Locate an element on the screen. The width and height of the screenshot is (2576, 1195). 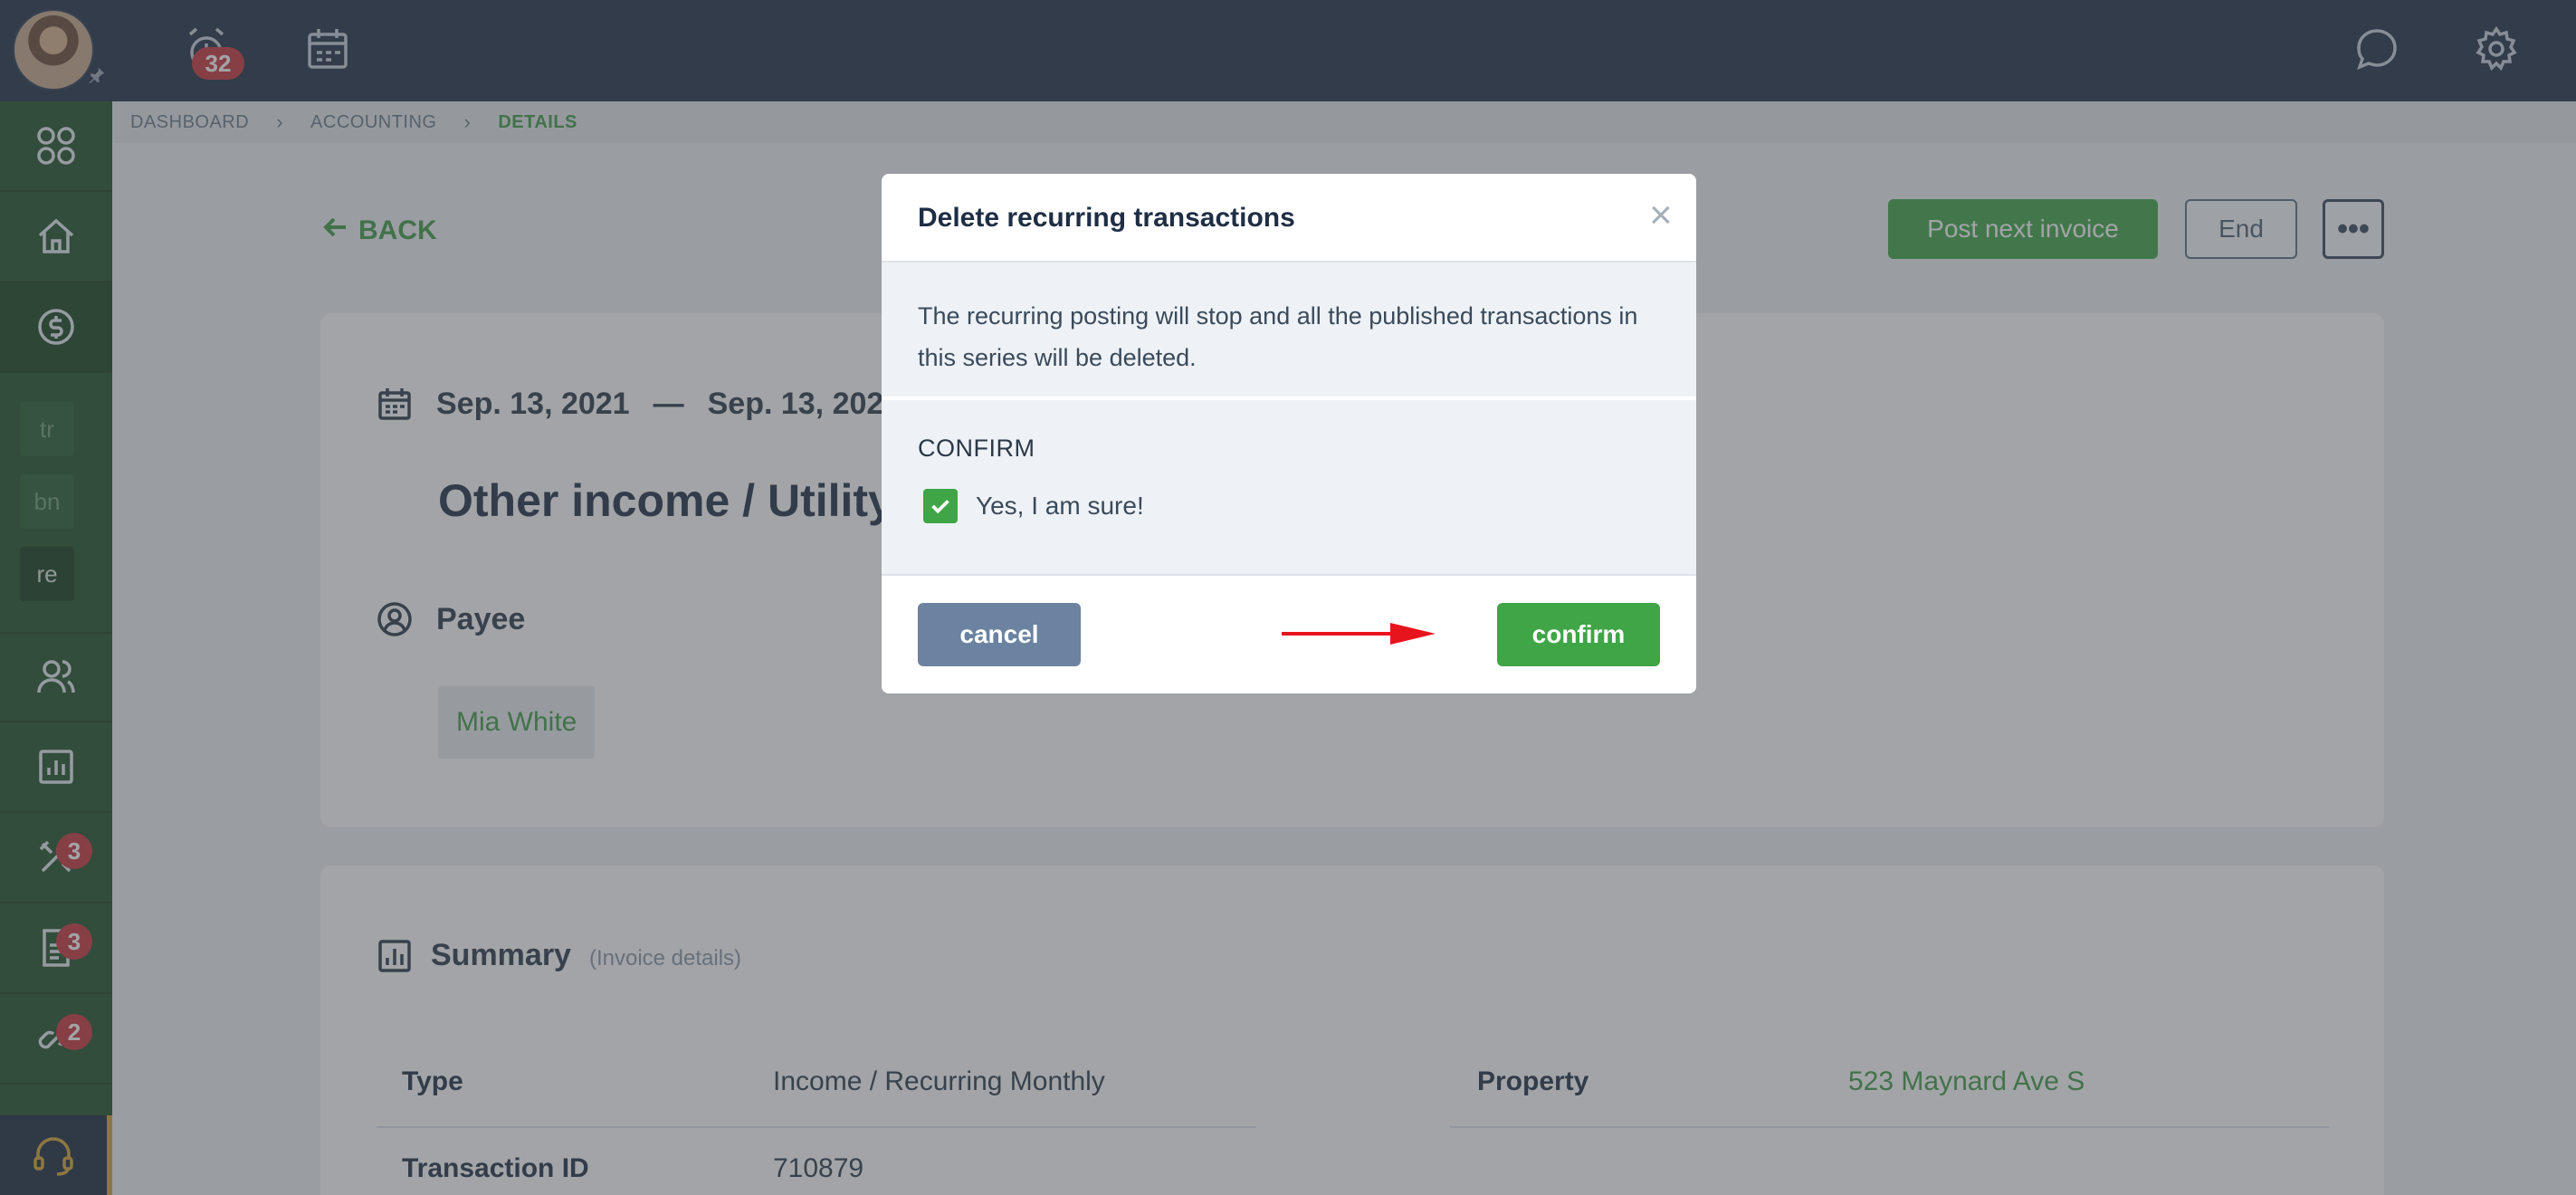
confirm-checkbox-row: Yes, I am sure! is located at coordinates (1033, 506).